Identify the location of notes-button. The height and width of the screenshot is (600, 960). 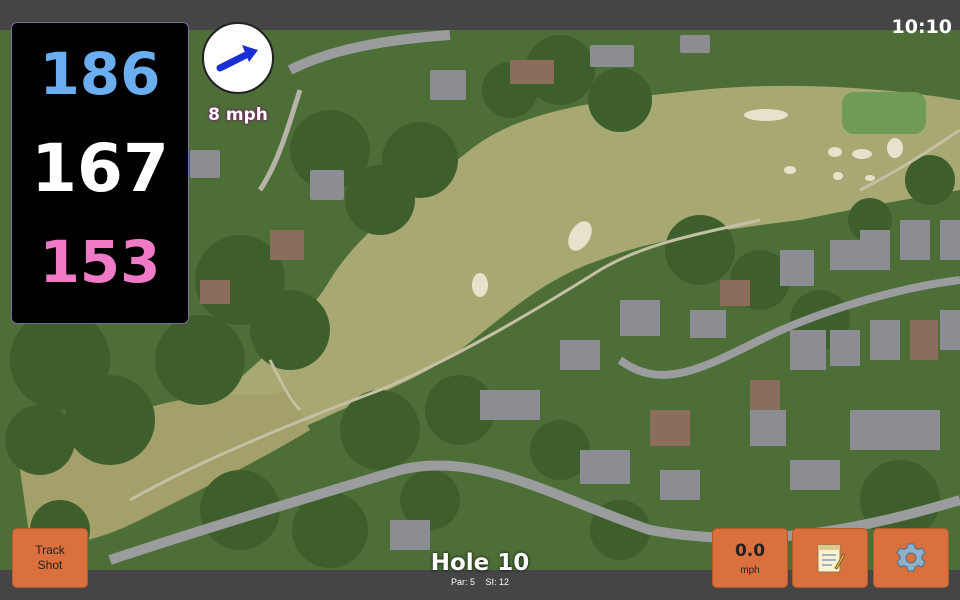
(830, 558).